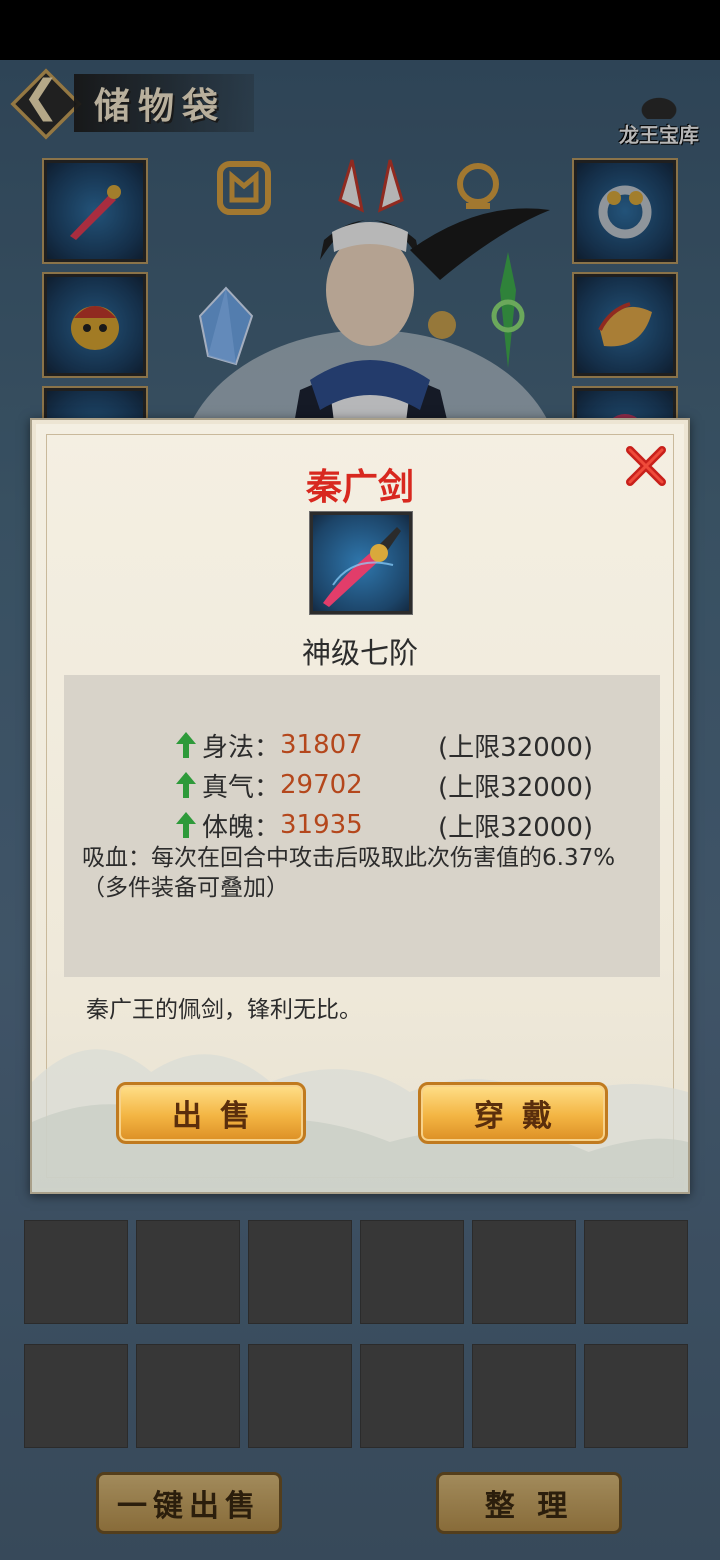  Describe the element at coordinates (224, 1010) in the screenshot. I see `item-description: 秦广王的佩剑，锋利无比。` at that location.